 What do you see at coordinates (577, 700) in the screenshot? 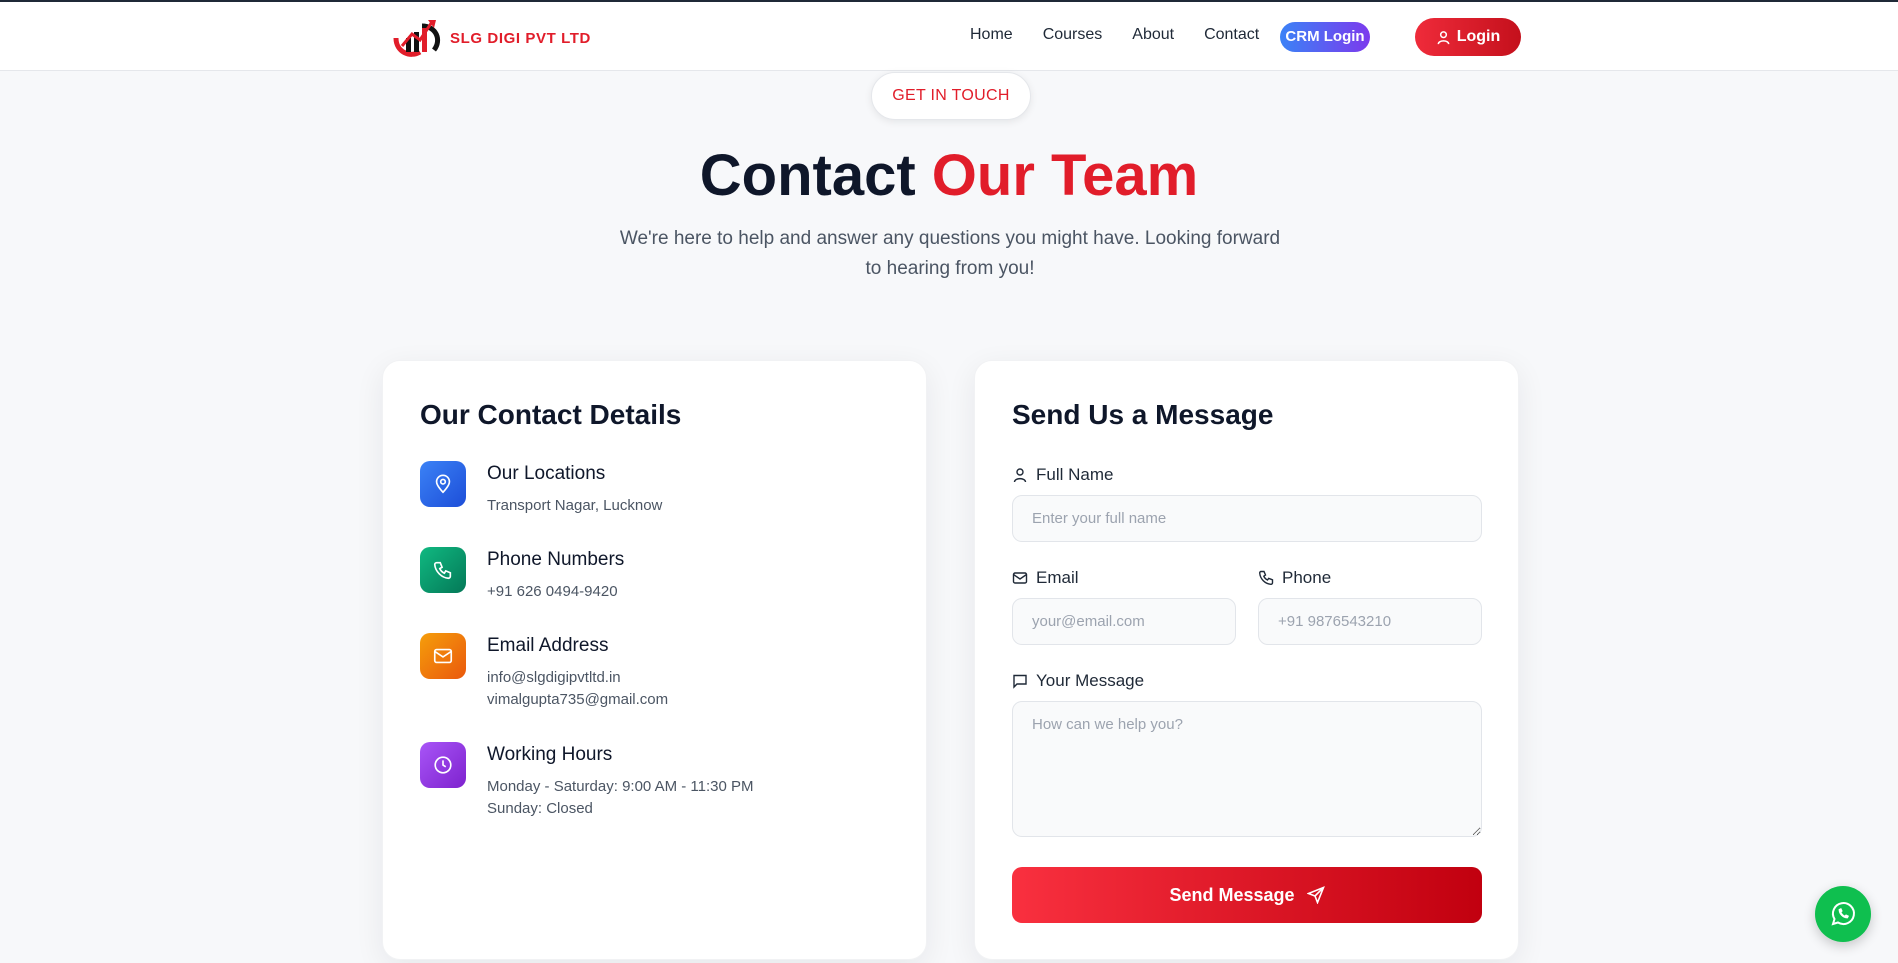
I see `detail-email-line-2: vimalgupta735@gmail.com` at bounding box center [577, 700].